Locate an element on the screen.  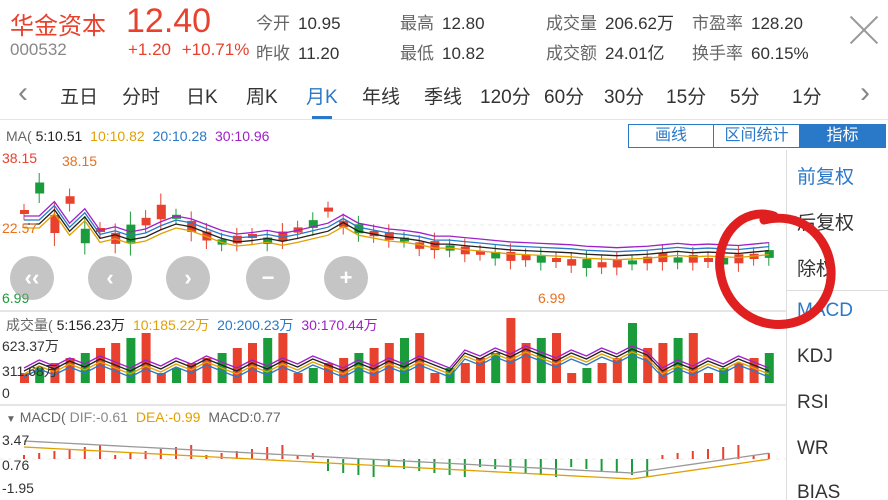
tab-6: 季线 is located at coordinates (443, 95).